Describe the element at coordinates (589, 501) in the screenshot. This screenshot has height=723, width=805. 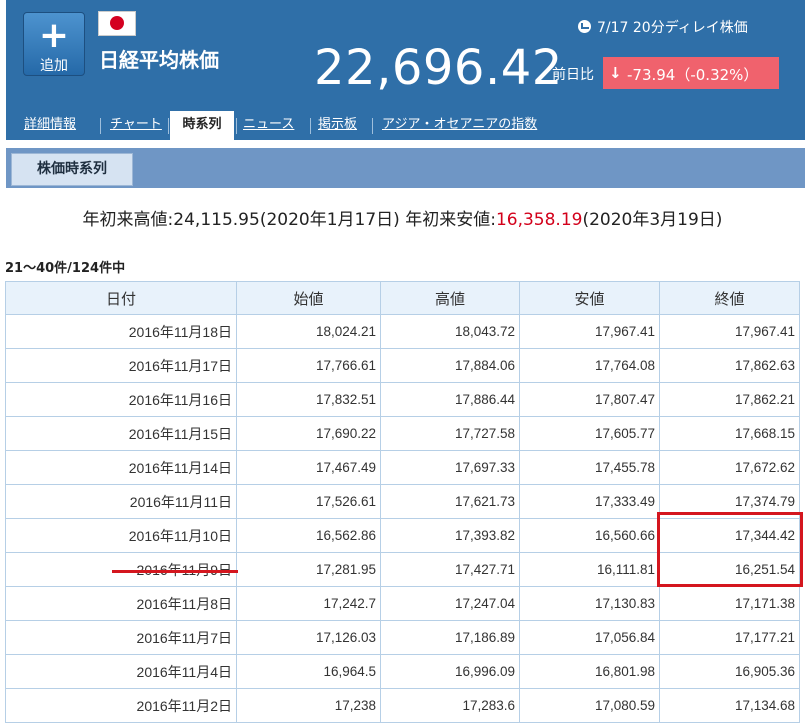
I see `cell-low: 17,333.49` at that location.